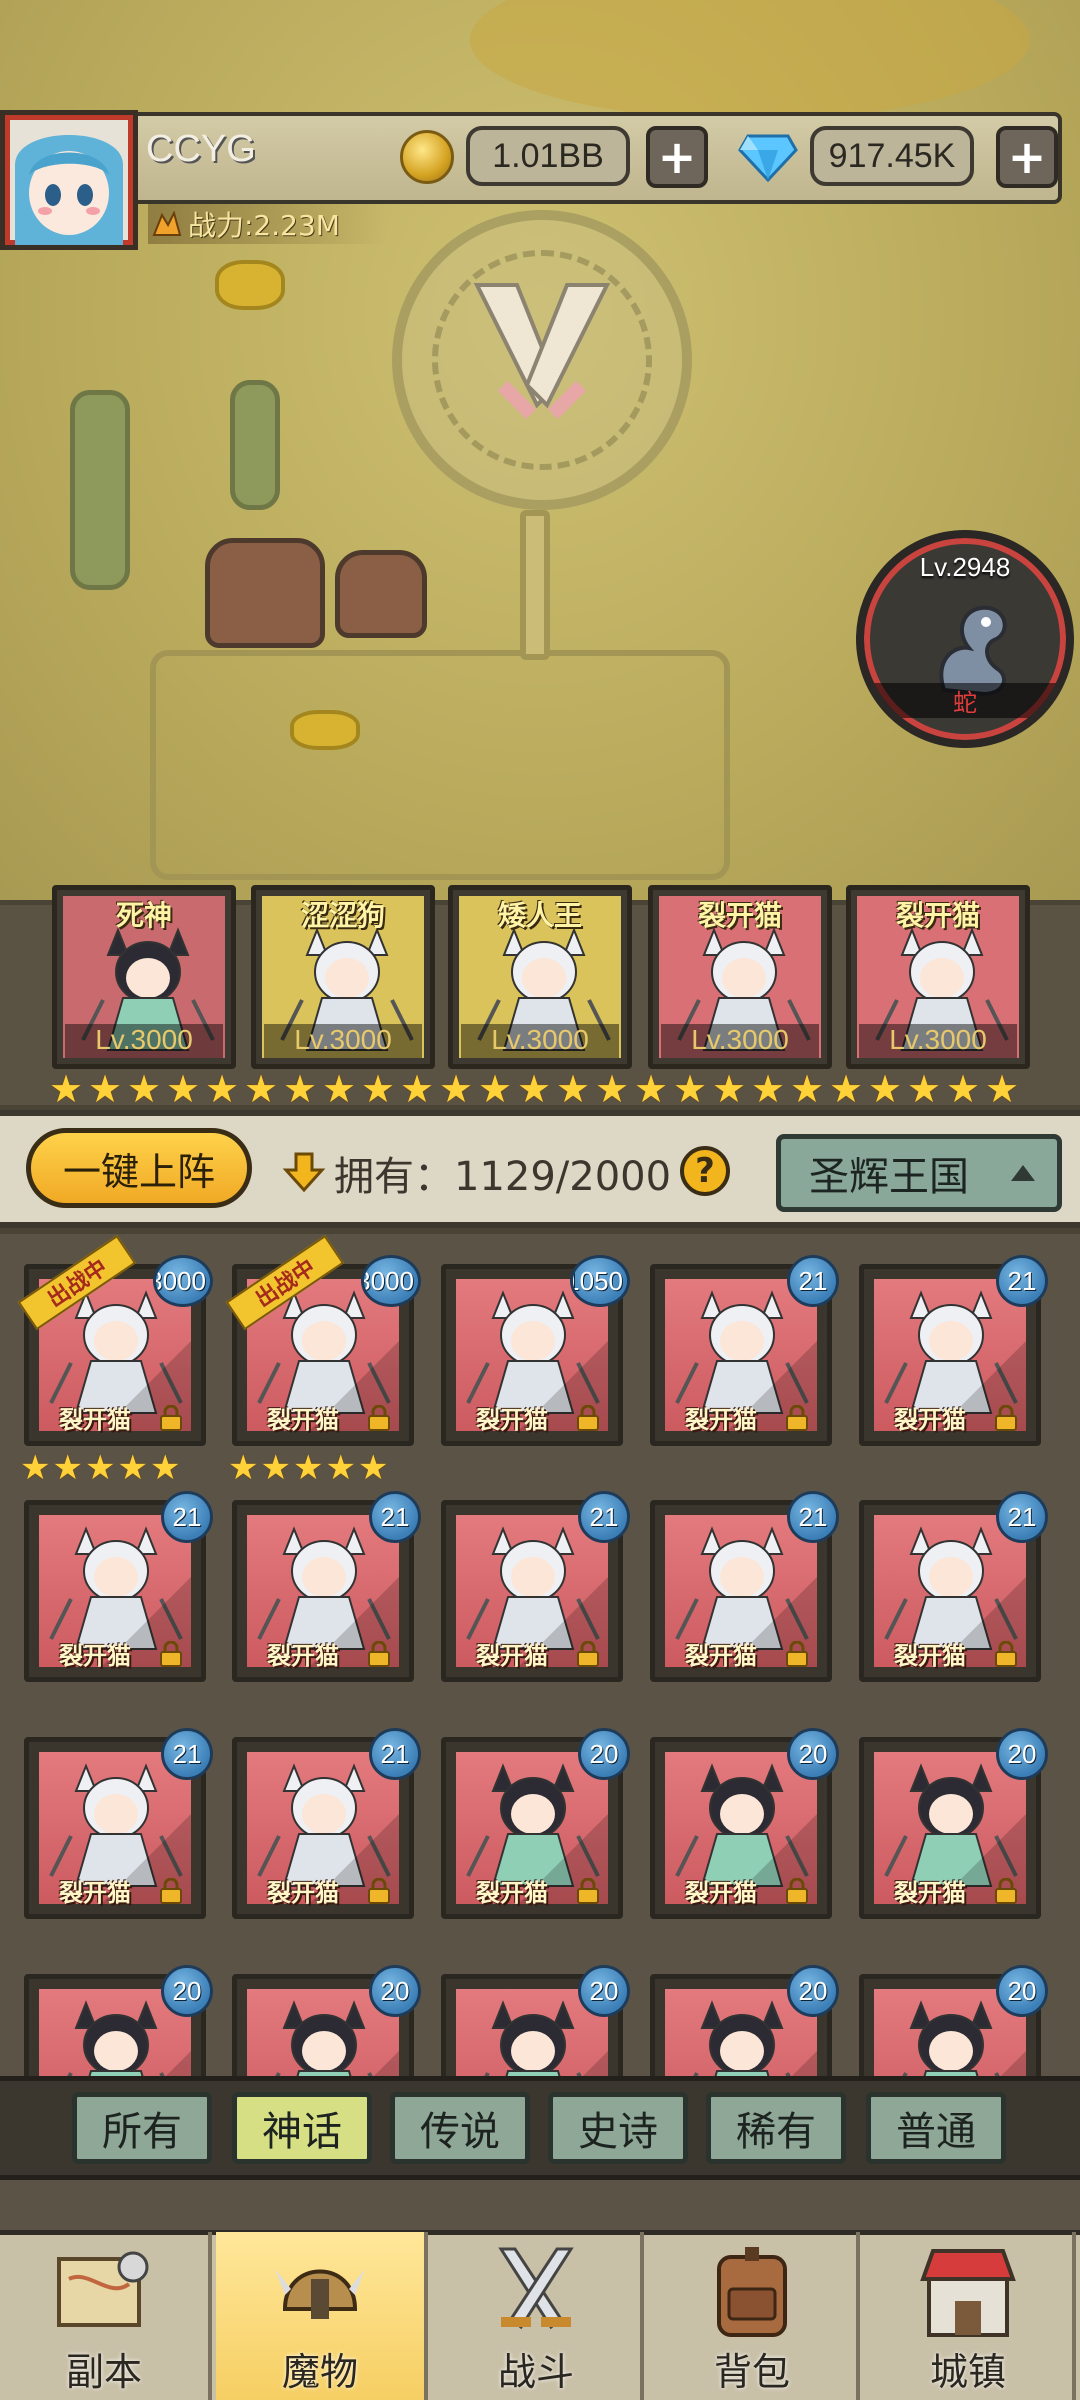 Image resolution: width=1080 pixels, height=2400 pixels. I want to click on monster-level-badge: 3000, so click(183, 1281).